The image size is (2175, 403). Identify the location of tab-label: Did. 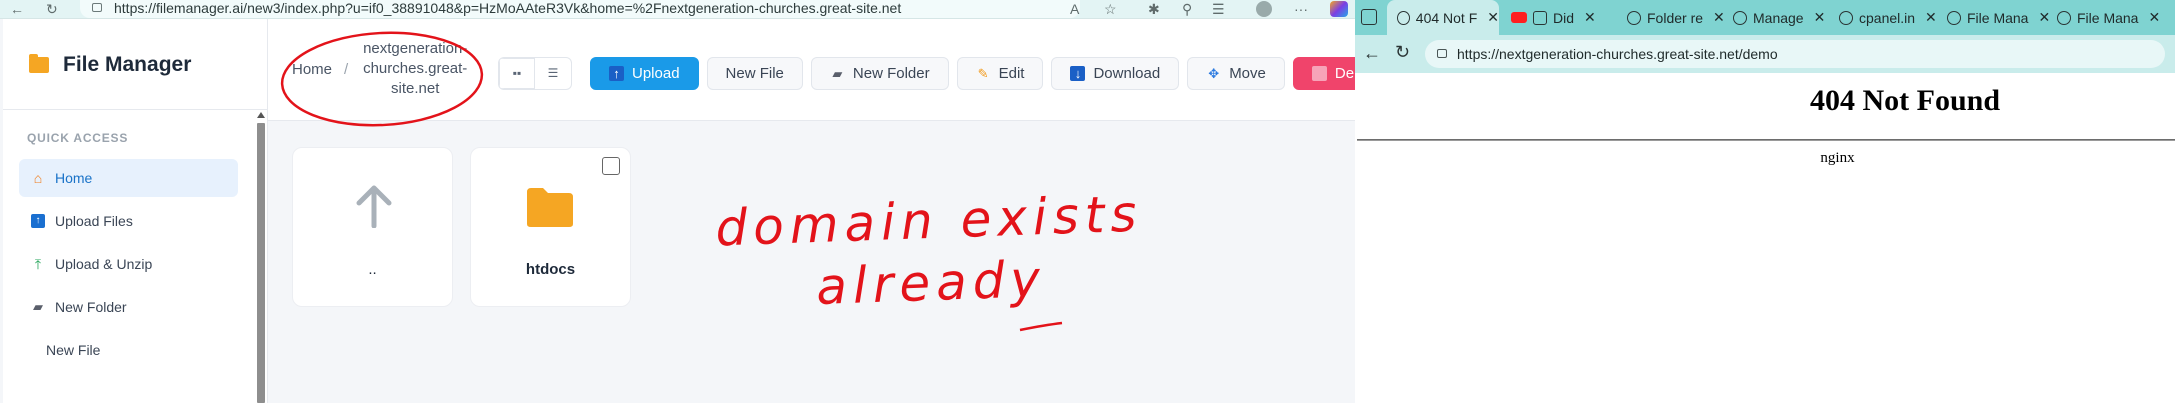
(1564, 17).